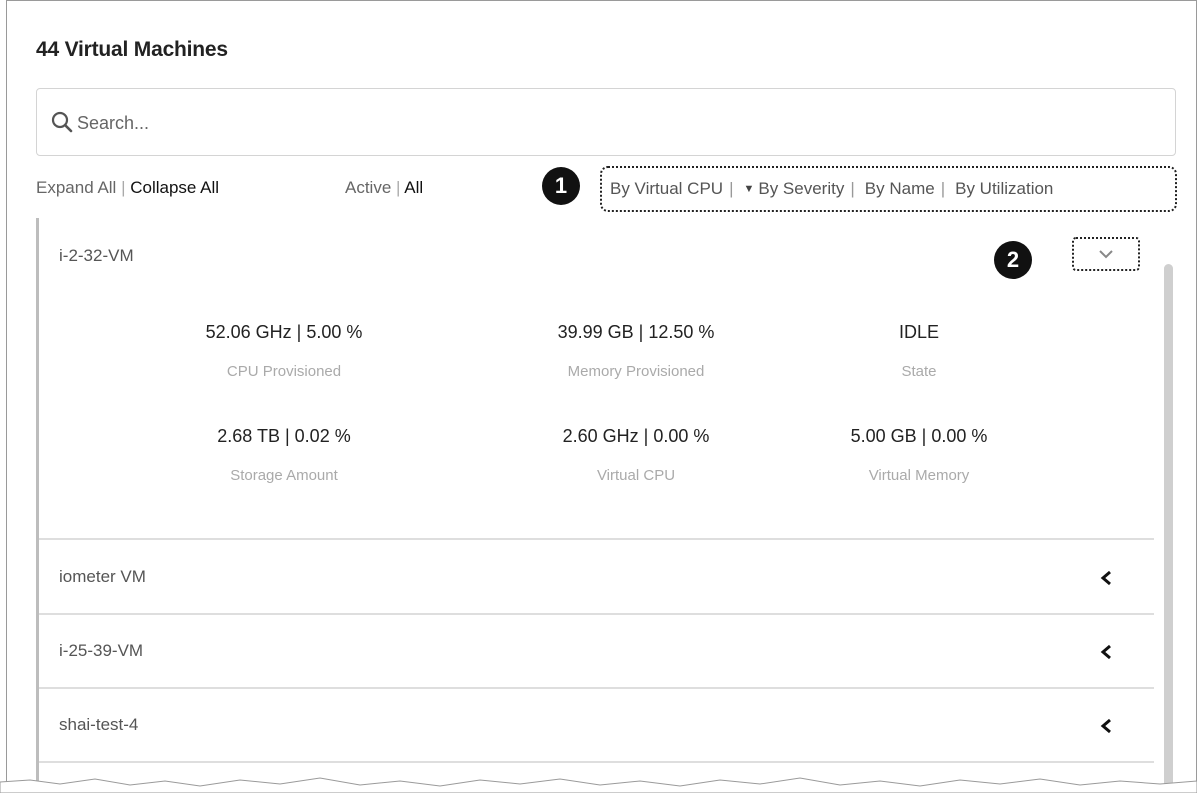 This screenshot has width=1197, height=793. What do you see at coordinates (284, 371) in the screenshot?
I see `metric-label: CPU Provisioned` at bounding box center [284, 371].